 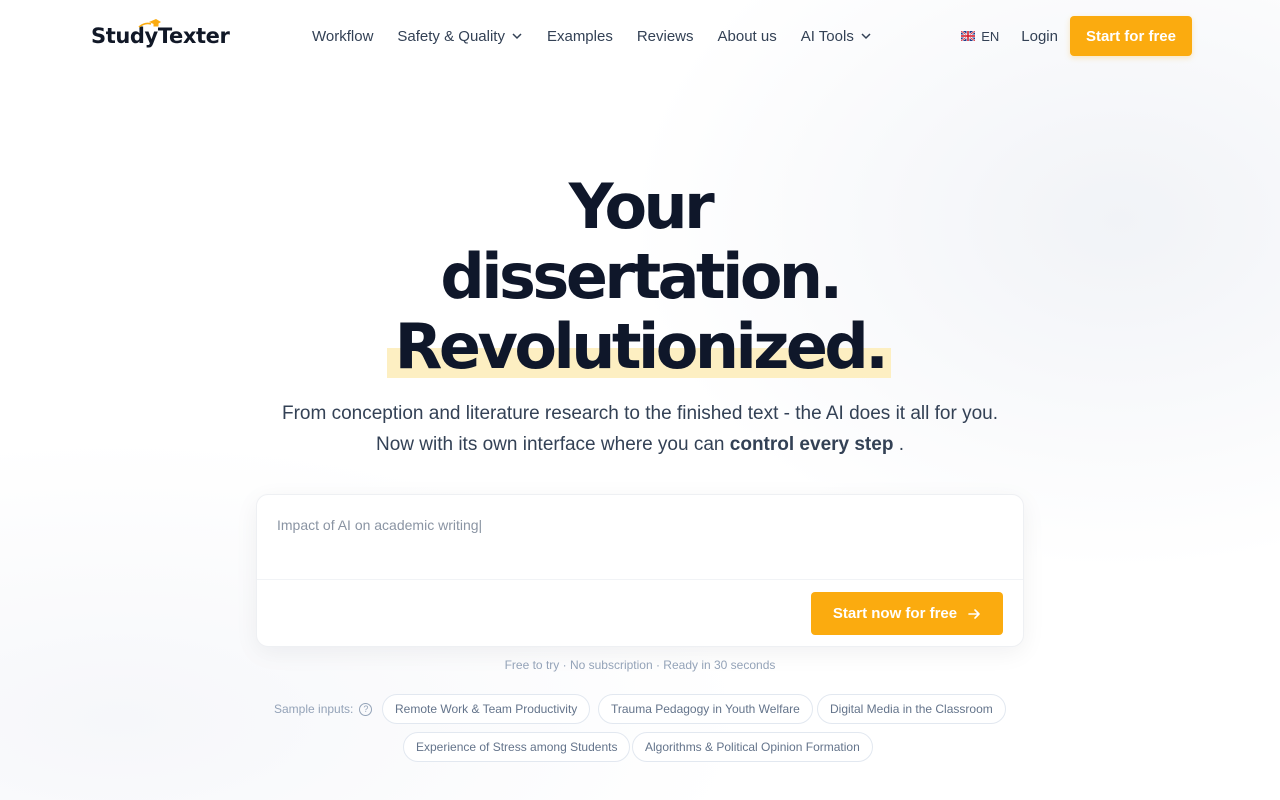 I want to click on hero-line-3-wrap: Revolutionized., so click(x=640, y=347).